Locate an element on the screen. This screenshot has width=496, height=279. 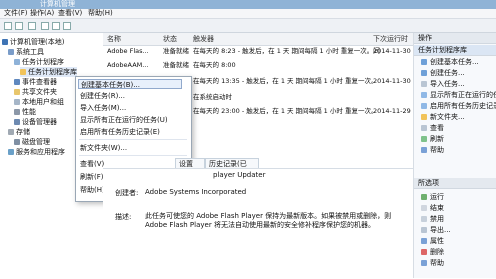
tree-item-shared-folders: 共享文件夹 is located at coordinates (35, 92).